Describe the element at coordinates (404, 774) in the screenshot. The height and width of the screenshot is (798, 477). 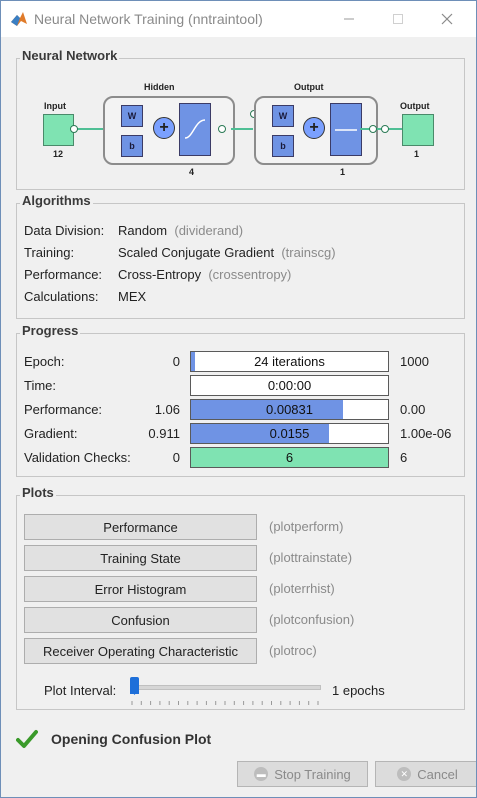
I see `cancel-icon: ✕` at that location.